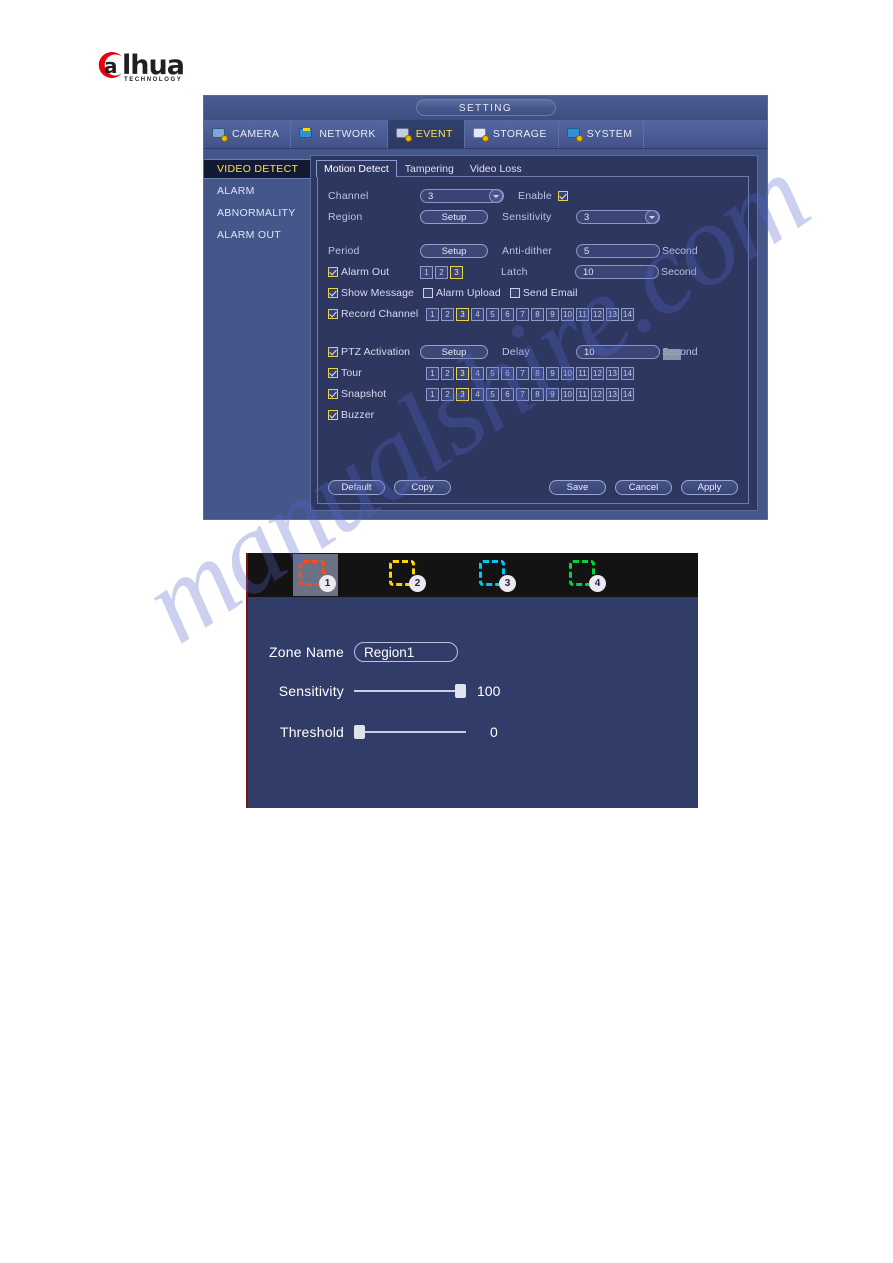 The width and height of the screenshot is (893, 1263). What do you see at coordinates (612, 394) in the screenshot?
I see `snapshot-chip-13: 13` at bounding box center [612, 394].